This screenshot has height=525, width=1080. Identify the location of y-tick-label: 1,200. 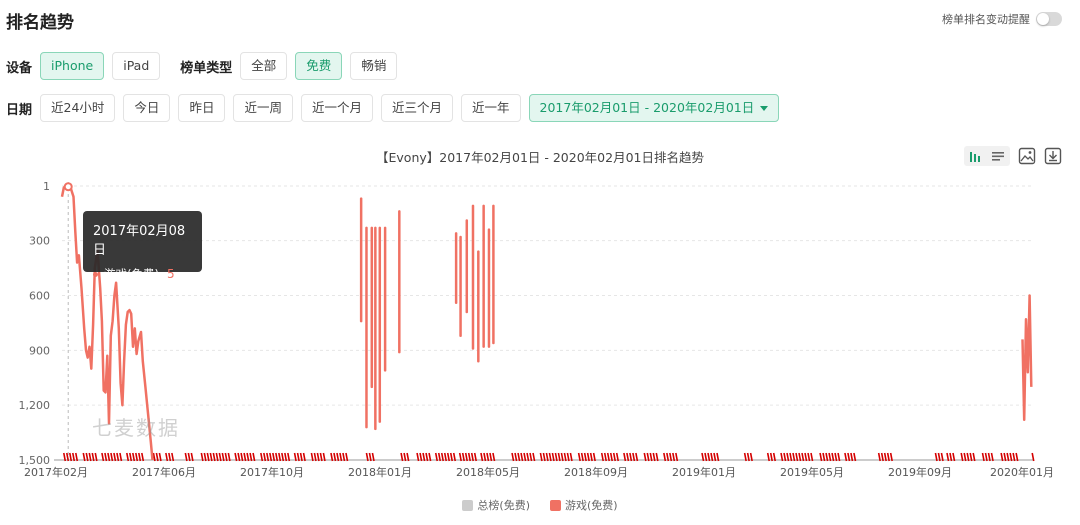
(35, 405).